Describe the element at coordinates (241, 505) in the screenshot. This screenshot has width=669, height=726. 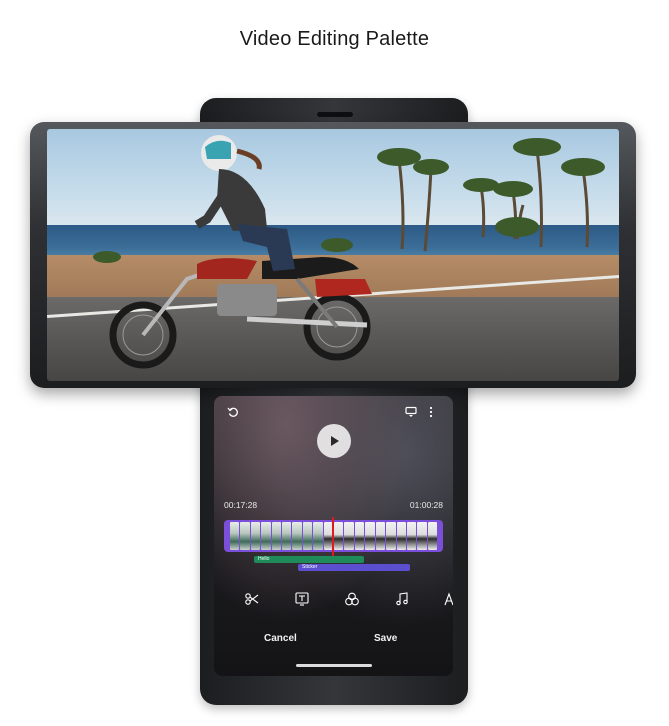
I see `current-time: 00:17:28` at that location.